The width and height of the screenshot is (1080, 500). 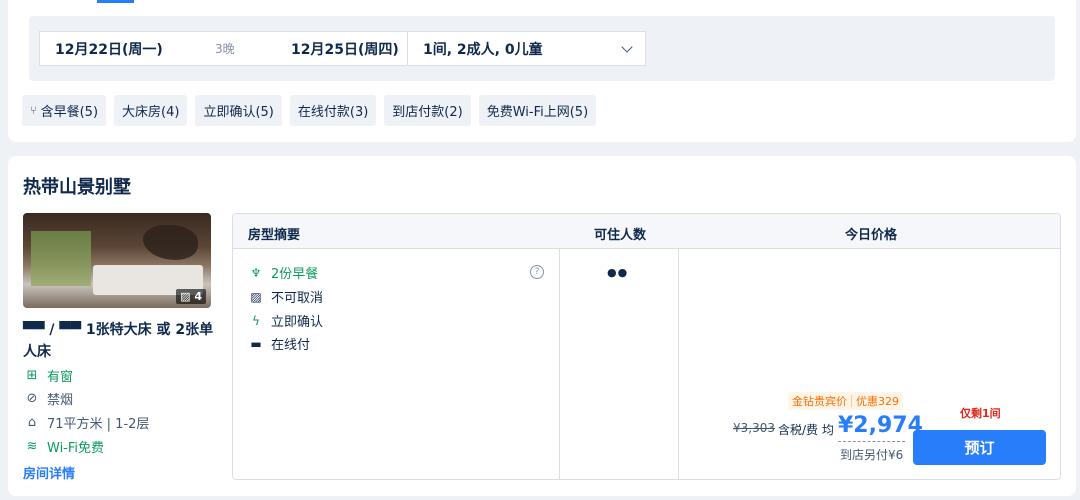 What do you see at coordinates (871, 235) in the screenshot?
I see `header-price: 今日价格` at bounding box center [871, 235].